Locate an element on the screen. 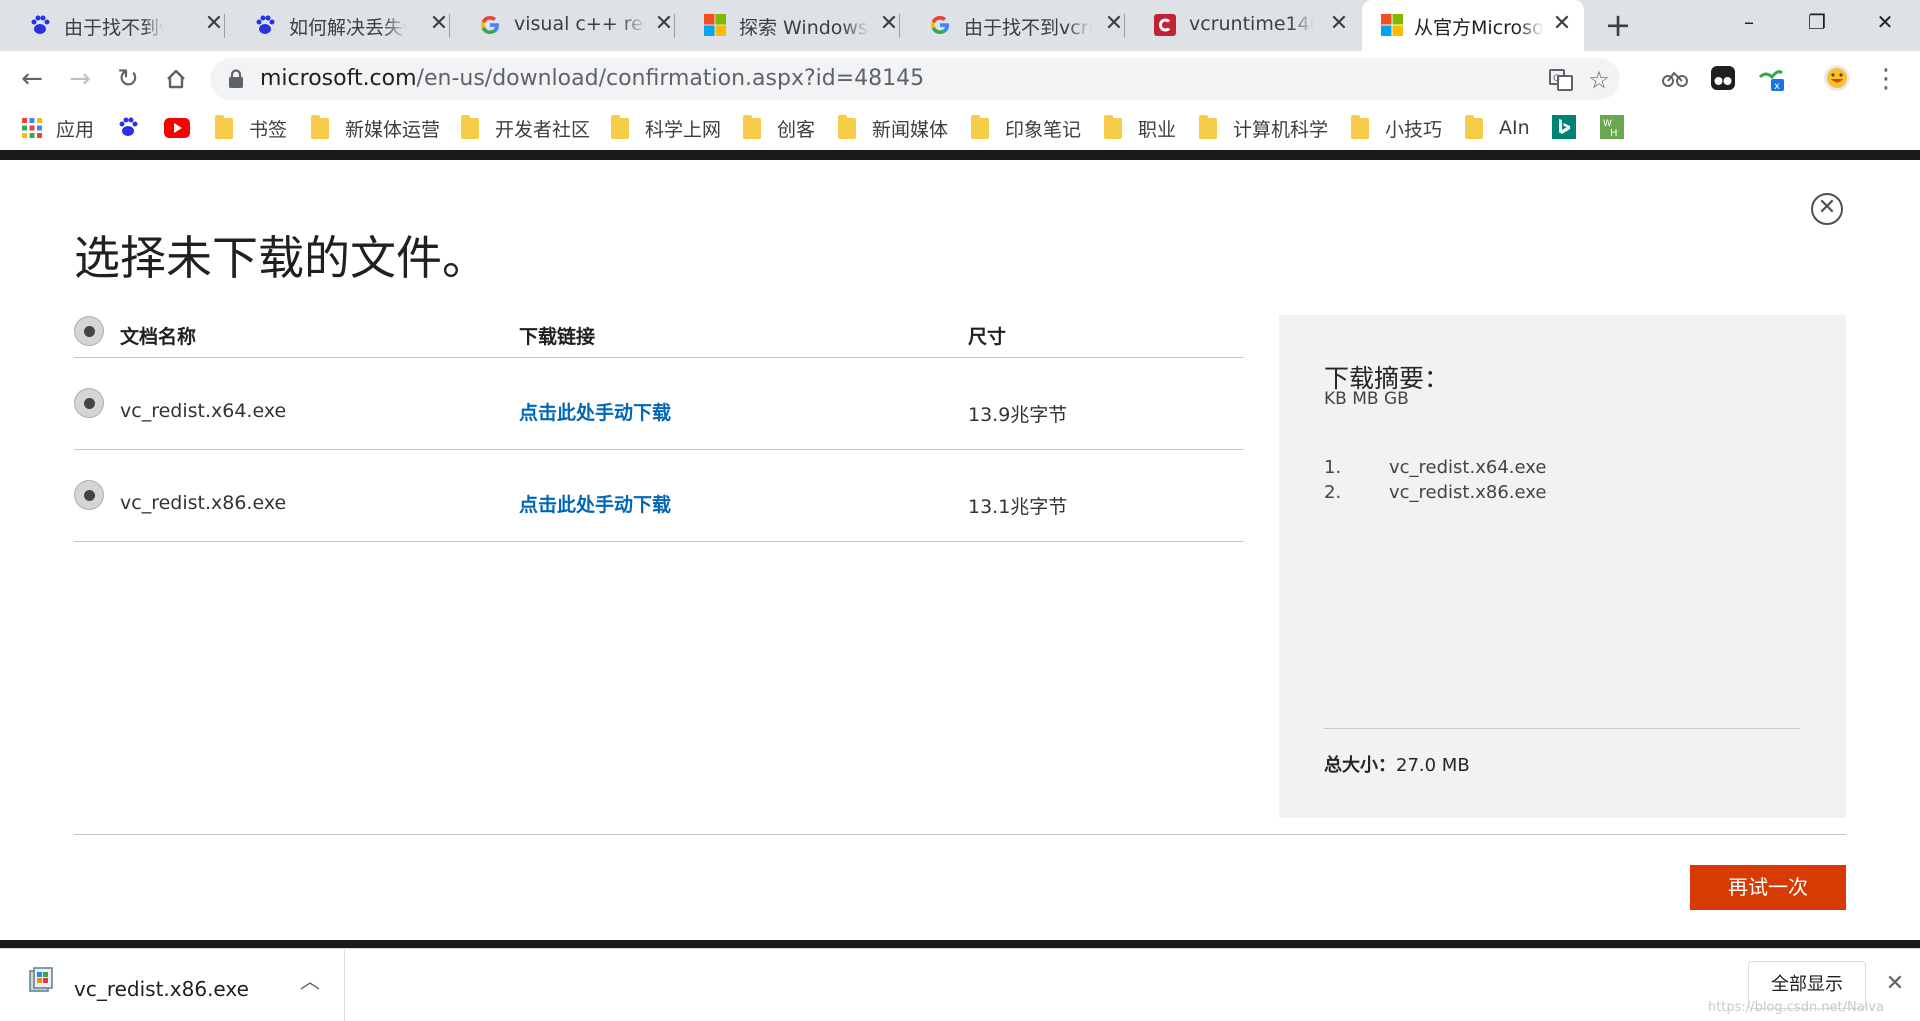  back-arrow-icon: ← is located at coordinates (32, 79).